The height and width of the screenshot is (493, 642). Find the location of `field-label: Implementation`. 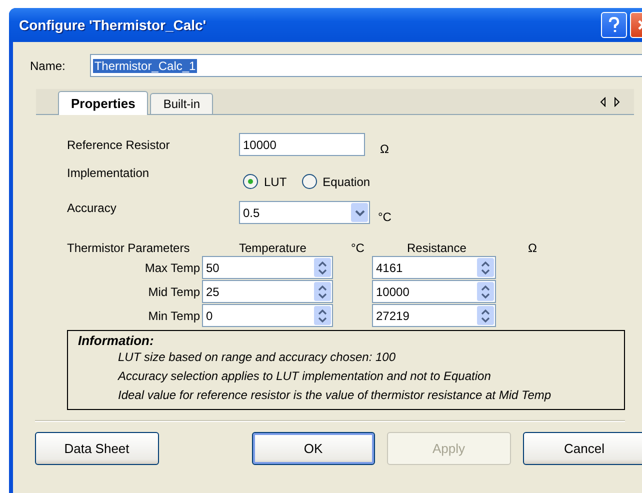

field-label: Implementation is located at coordinates (108, 173).